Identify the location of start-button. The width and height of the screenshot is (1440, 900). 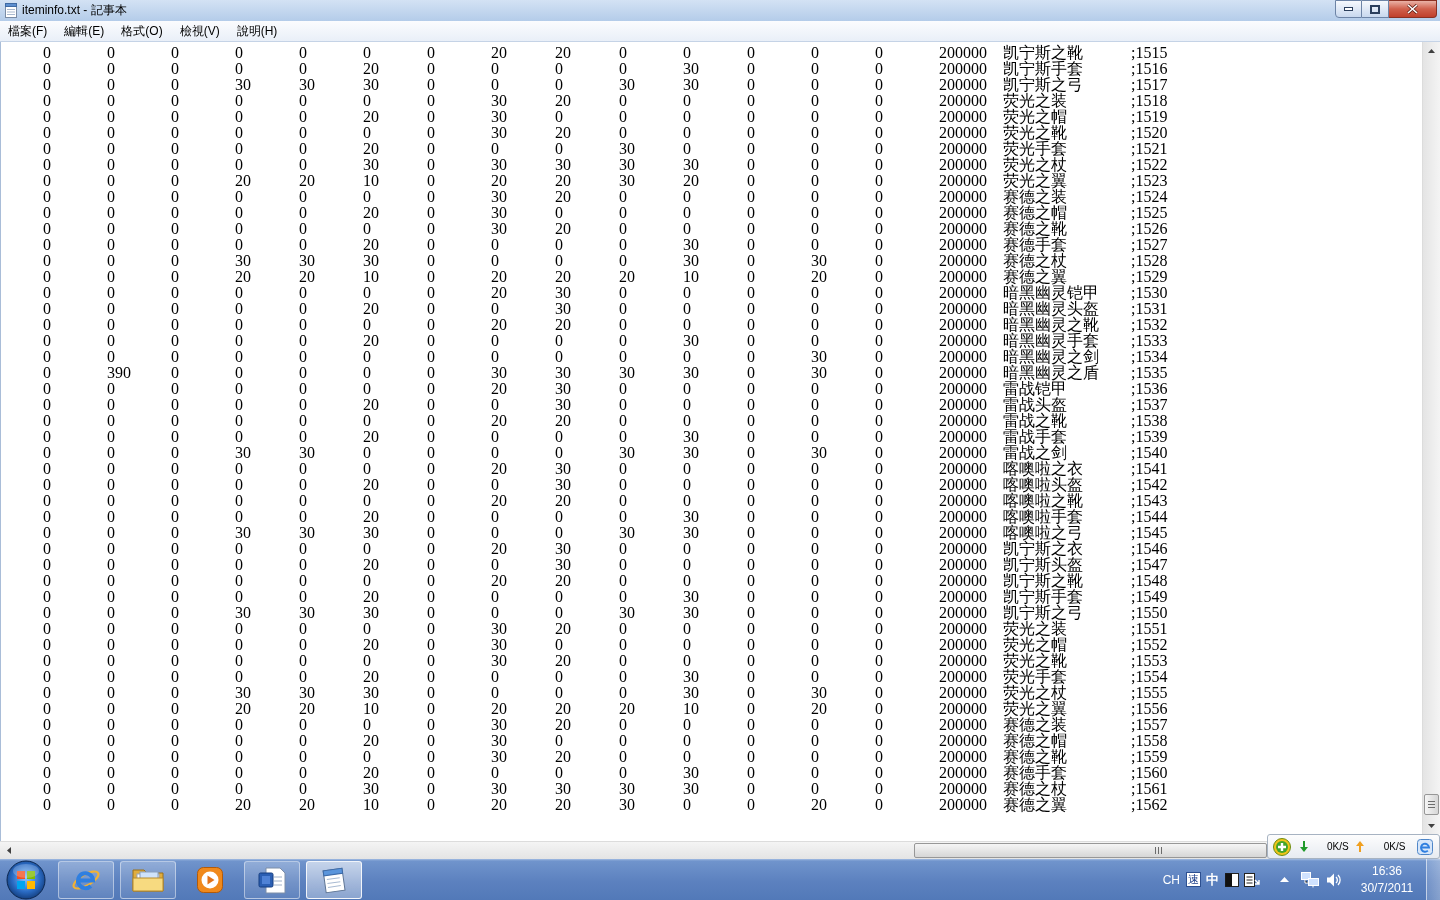
(26, 879).